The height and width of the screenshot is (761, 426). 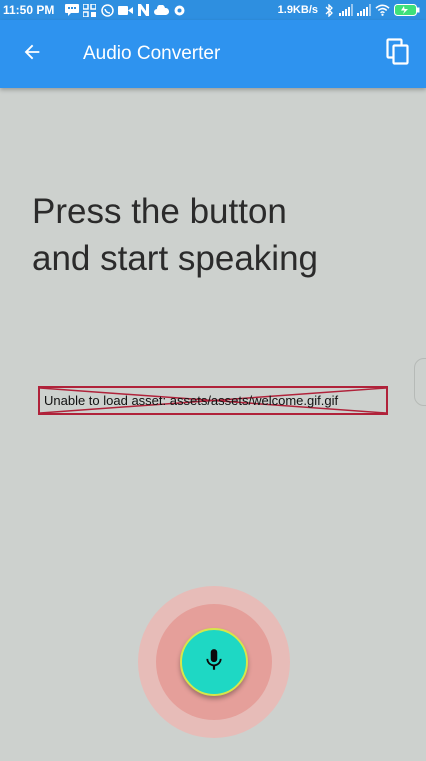 What do you see at coordinates (179, 10) in the screenshot?
I see `dot-icon` at bounding box center [179, 10].